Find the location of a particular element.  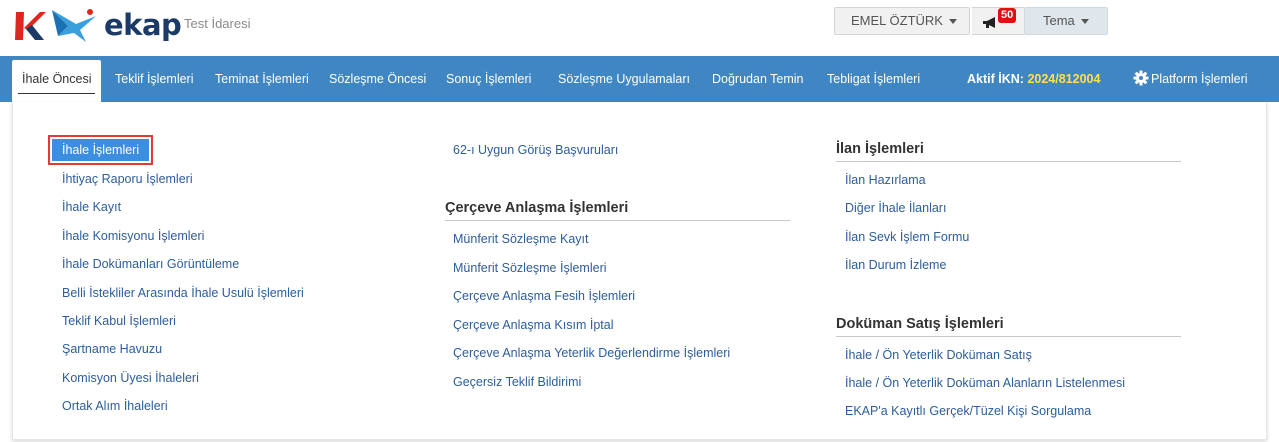

nav-teklif-islemleri: Teklif İşlemleri is located at coordinates (154, 79).